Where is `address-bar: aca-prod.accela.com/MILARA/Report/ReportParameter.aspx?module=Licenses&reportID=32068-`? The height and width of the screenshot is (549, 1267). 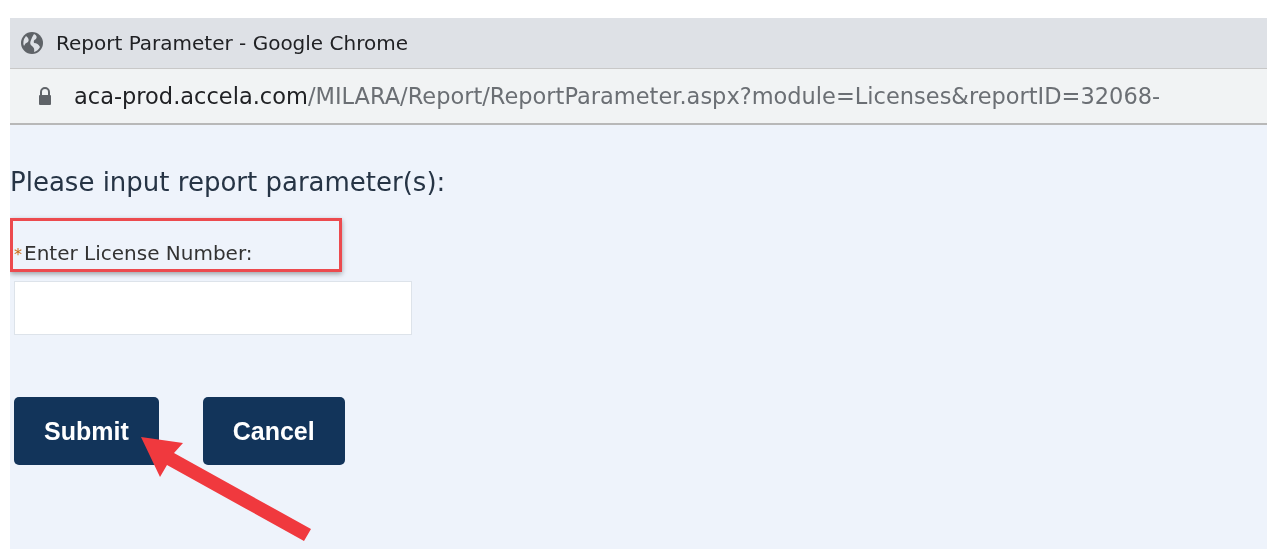
address-bar: aca-prod.accela.com/MILARA/Report/ReportParameter.aspx?module=Licenses&reportID=32068- is located at coordinates (638, 96).